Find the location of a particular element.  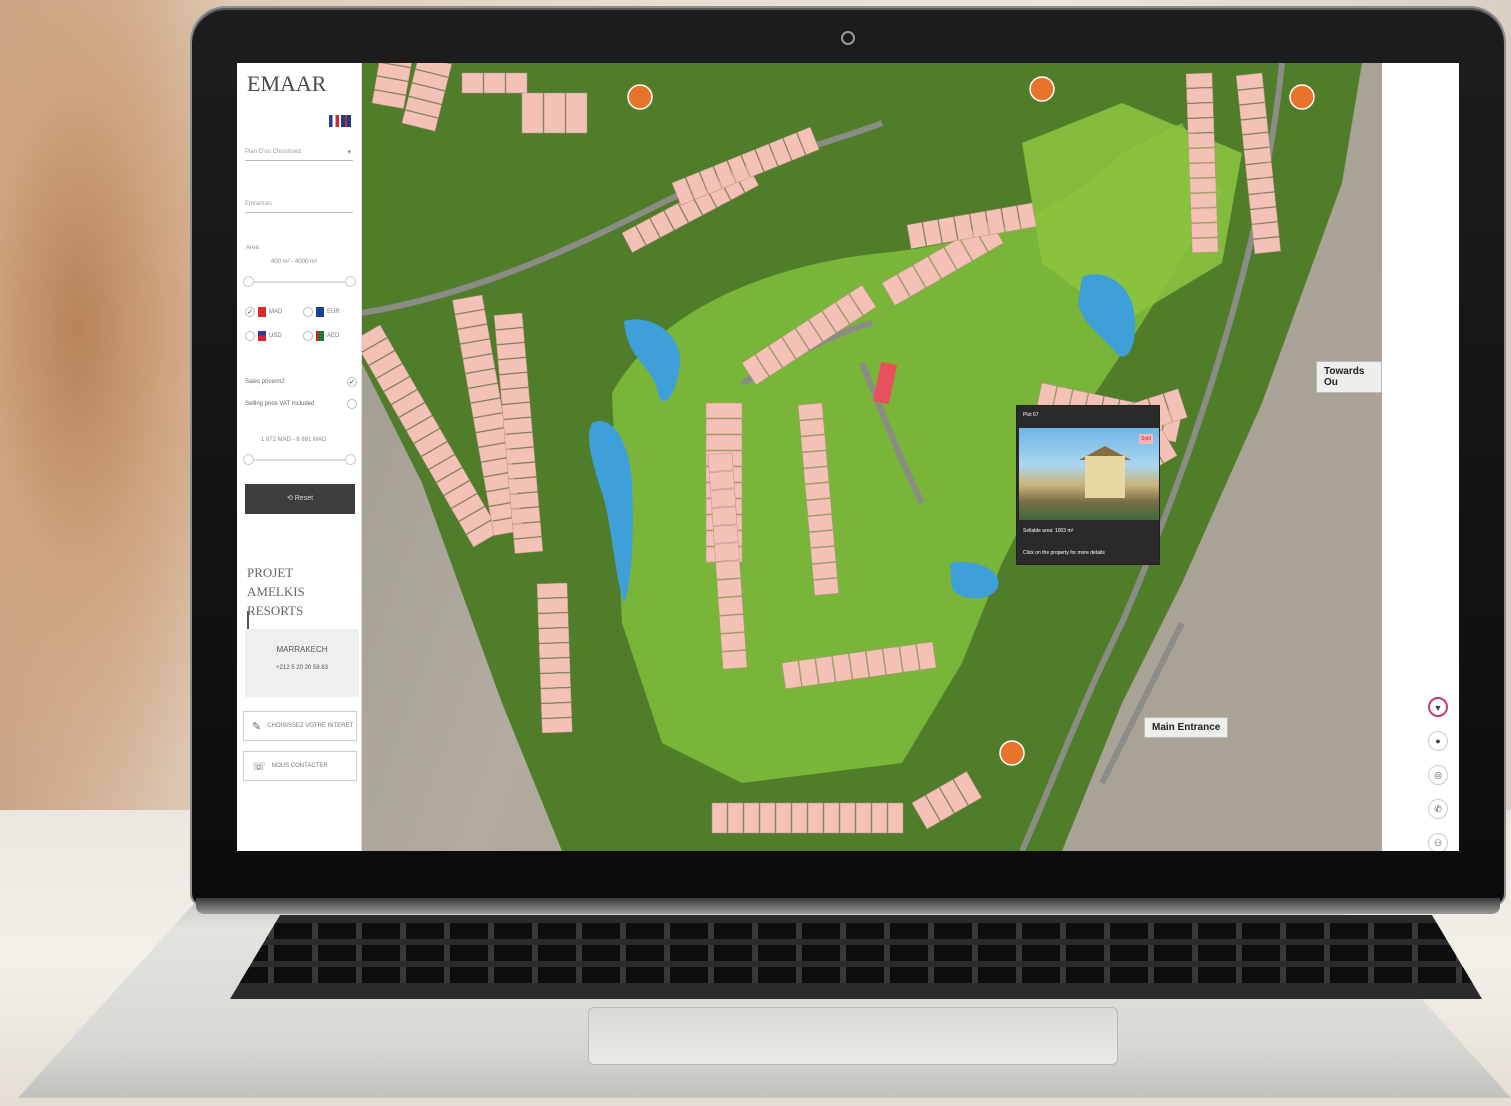

target-button: ◎ is located at coordinates (1438, 775).